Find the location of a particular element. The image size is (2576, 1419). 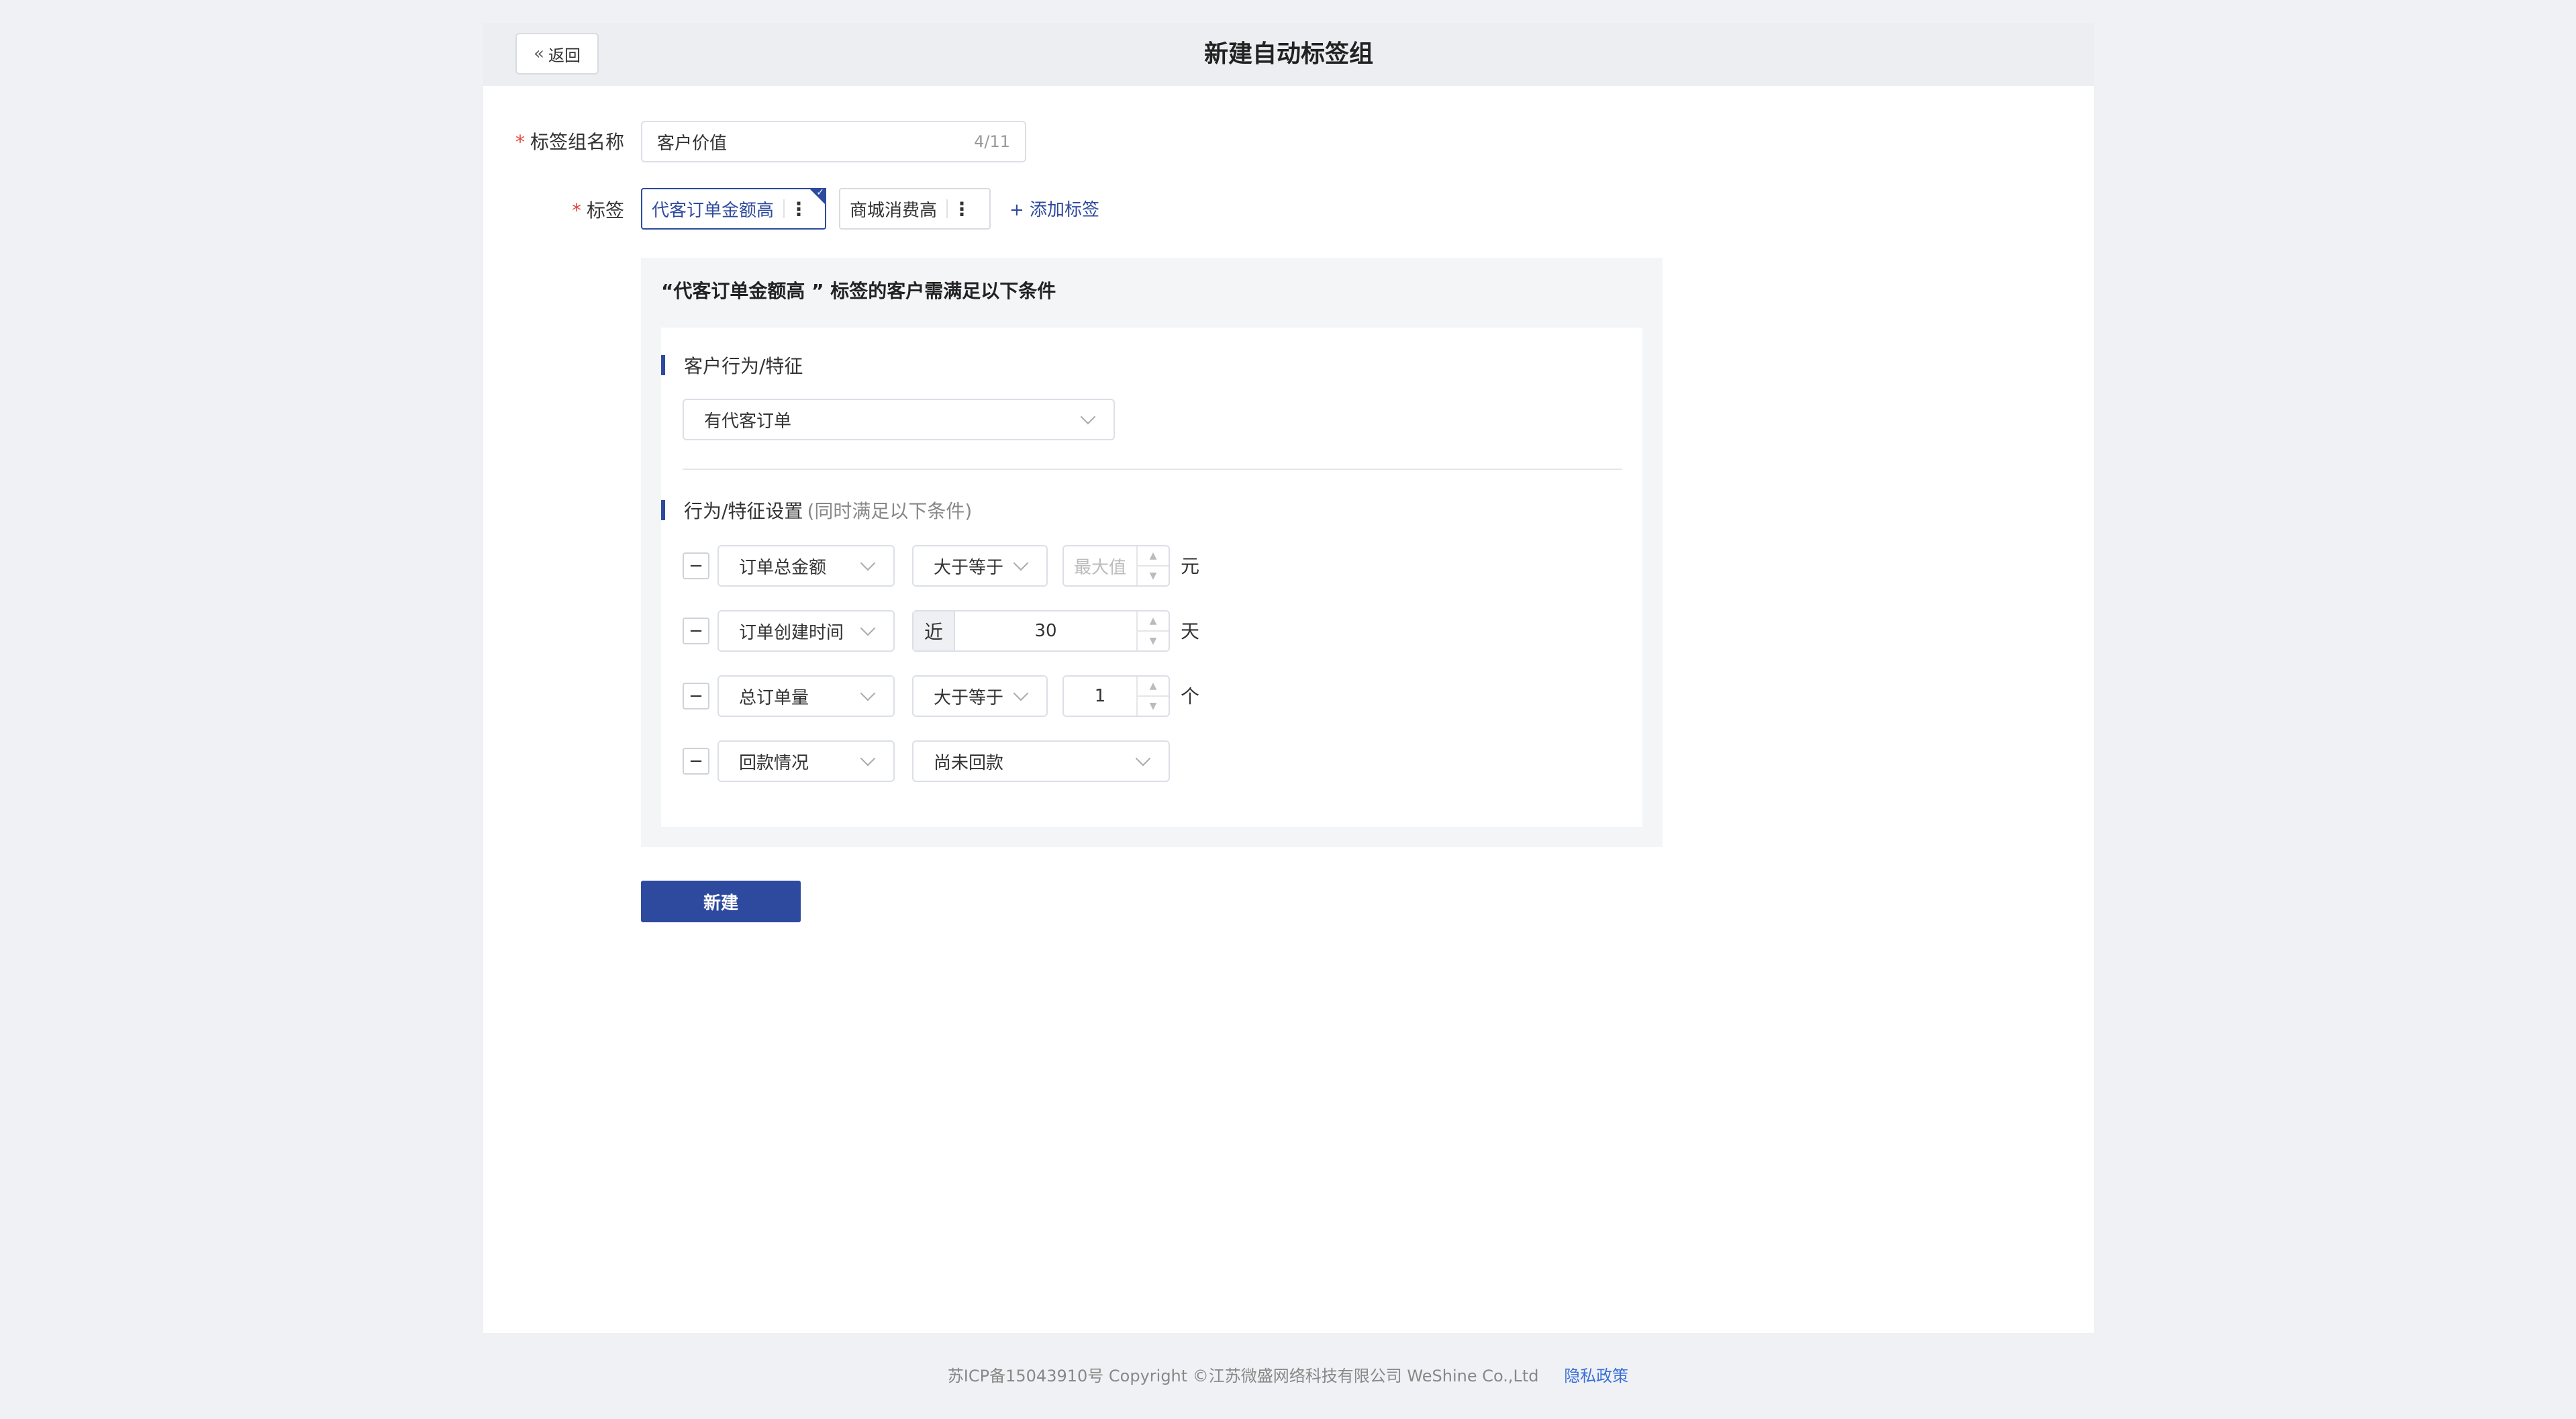

char-count: 4/11 is located at coordinates (992, 141).